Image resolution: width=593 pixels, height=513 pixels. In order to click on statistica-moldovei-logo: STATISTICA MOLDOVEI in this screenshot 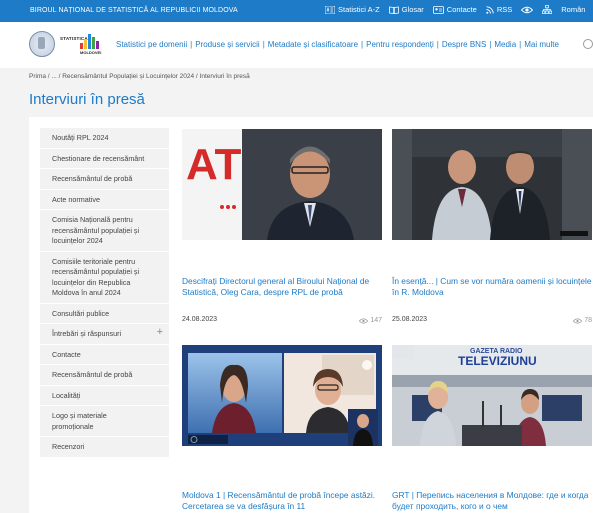, I will do `click(85, 46)`.